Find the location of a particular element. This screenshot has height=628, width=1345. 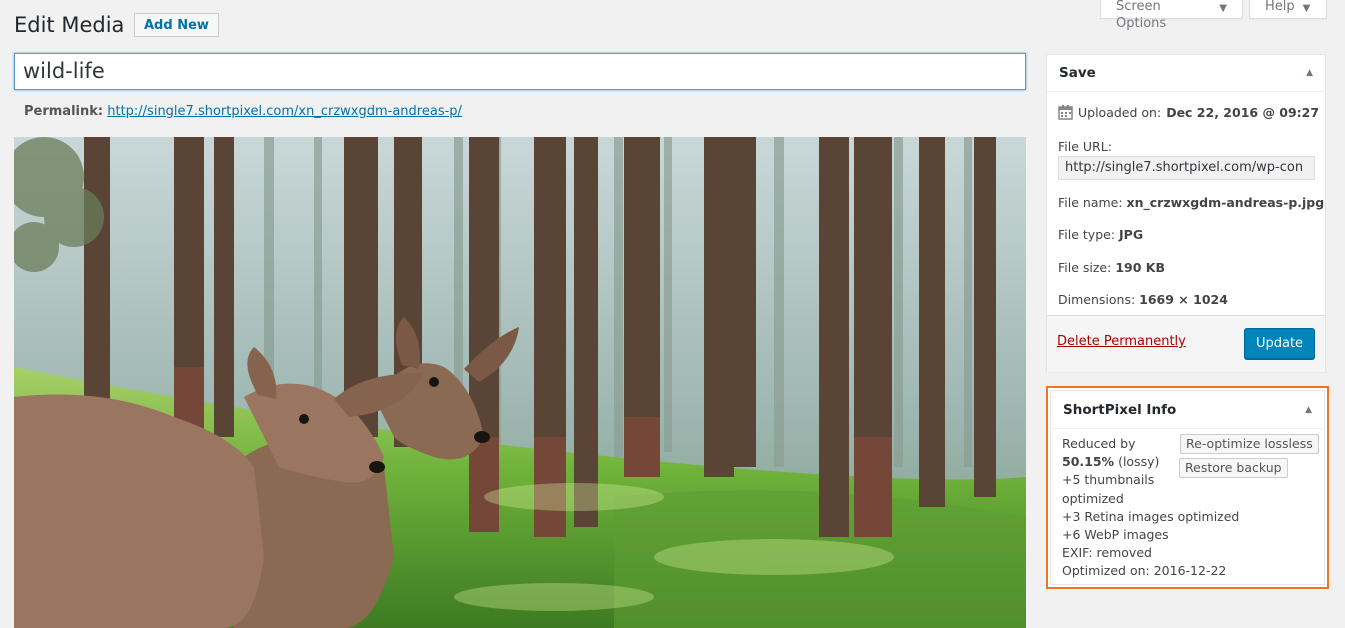

dimensions: Dimensions: 1669 × 1024 is located at coordinates (1143, 299).